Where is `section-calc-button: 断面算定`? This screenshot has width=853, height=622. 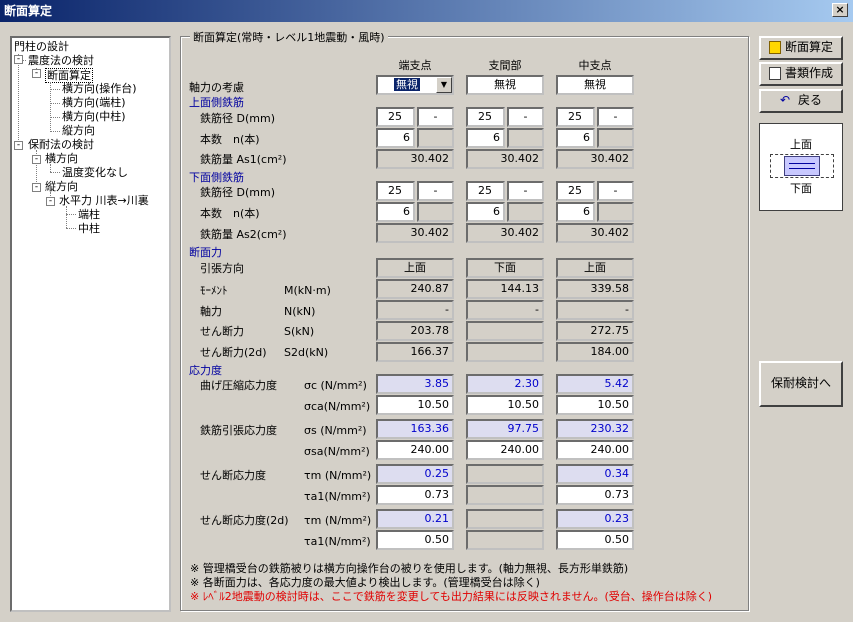 section-calc-button: 断面算定 is located at coordinates (801, 48).